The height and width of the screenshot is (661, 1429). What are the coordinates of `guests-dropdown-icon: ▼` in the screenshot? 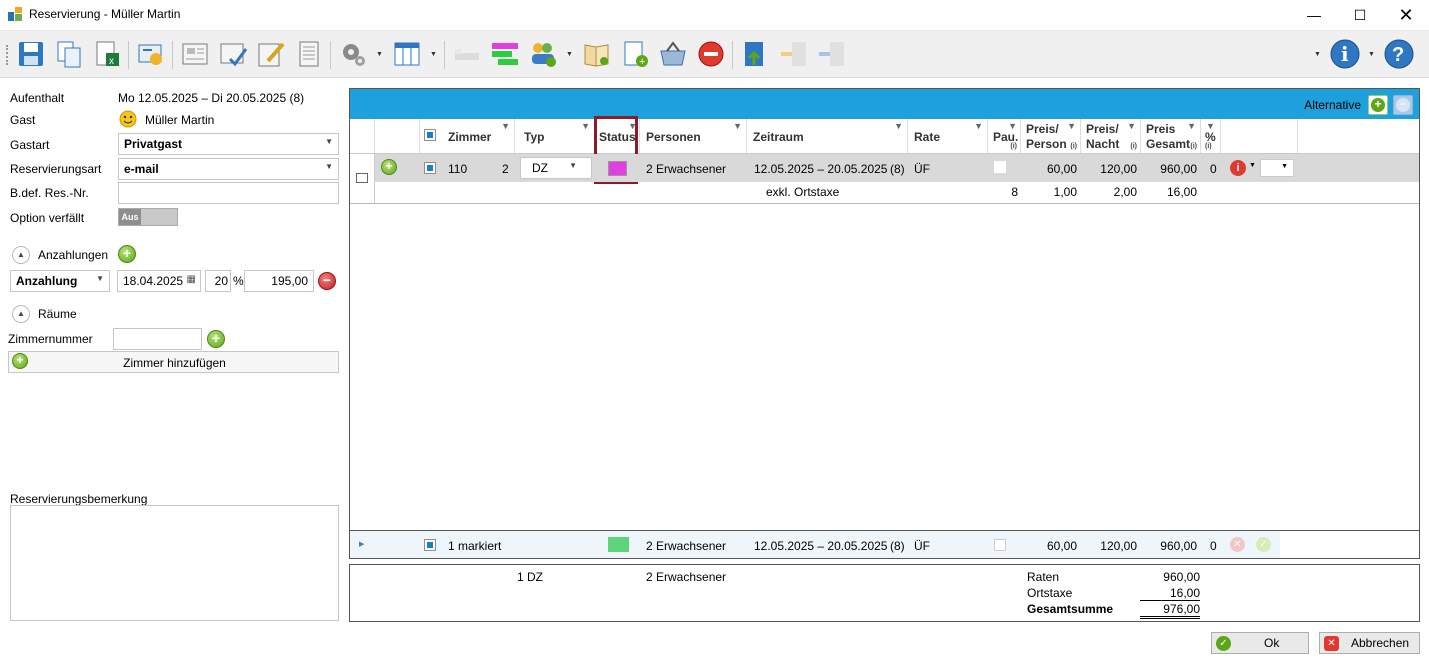 It's located at (569, 54).